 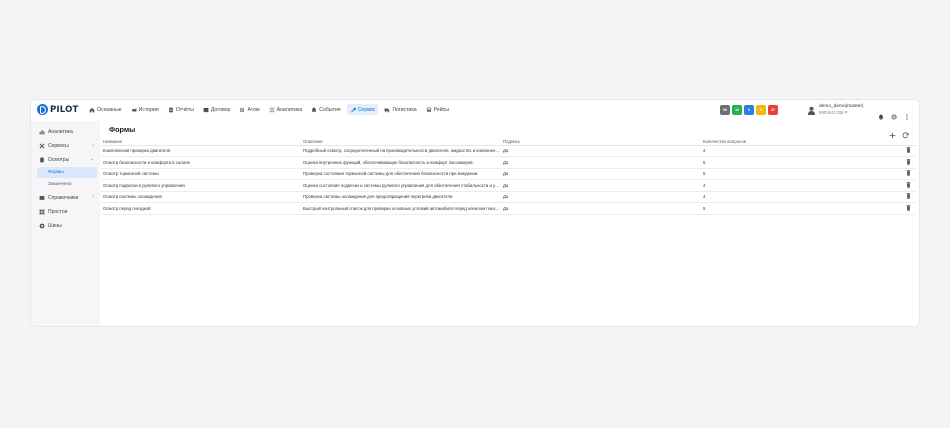 I want to click on nav-item-5: Аналитика, so click(x=286, y=109).